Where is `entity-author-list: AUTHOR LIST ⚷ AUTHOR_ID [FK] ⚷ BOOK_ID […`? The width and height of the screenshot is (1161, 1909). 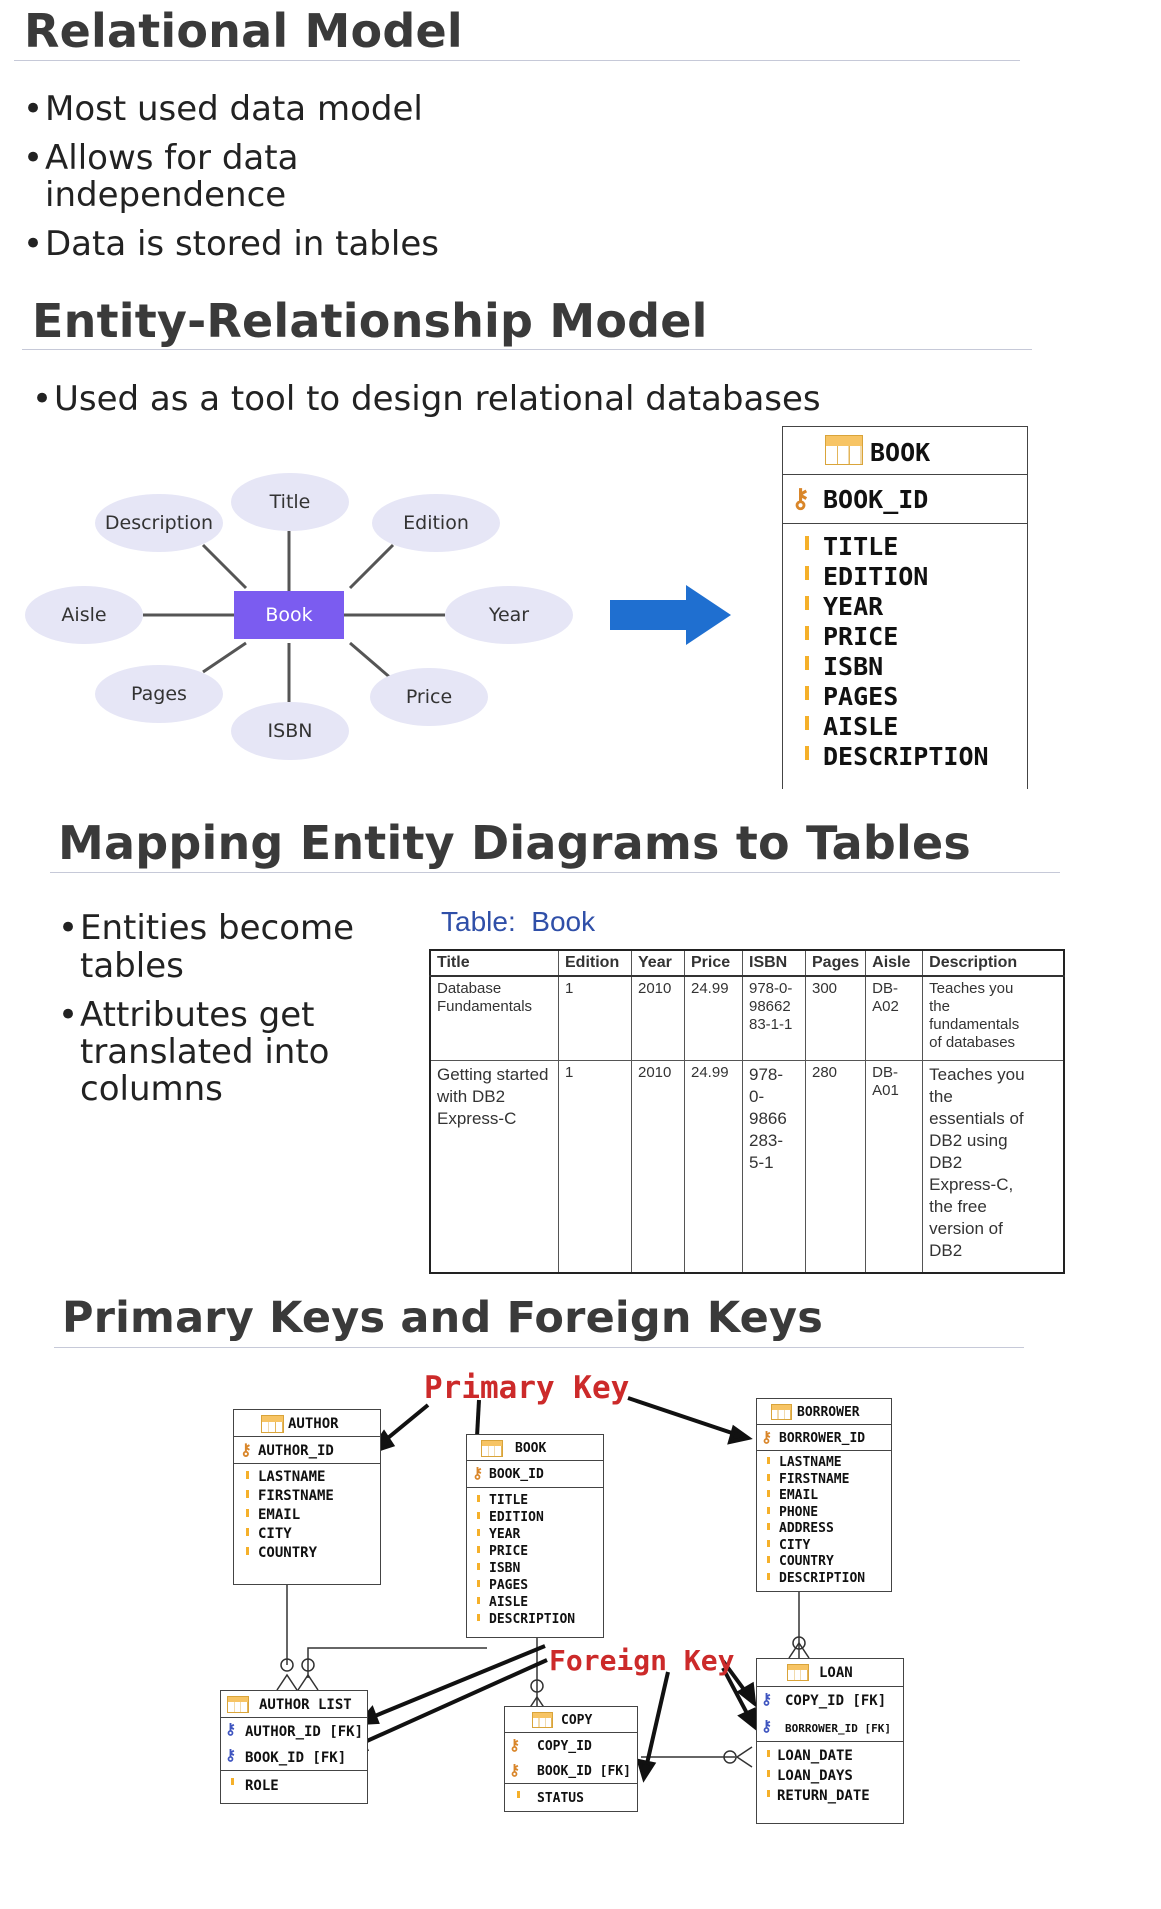 entity-author-list: AUTHOR LIST ⚷ AUTHOR_ID [FK] ⚷ BOOK_ID [… is located at coordinates (294, 1747).